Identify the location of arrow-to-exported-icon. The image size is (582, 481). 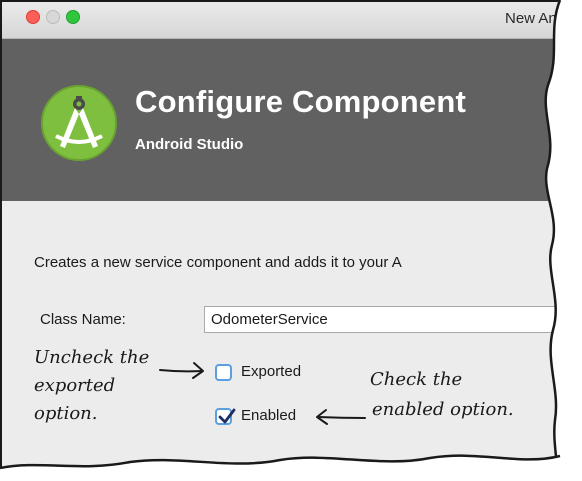
(181, 370).